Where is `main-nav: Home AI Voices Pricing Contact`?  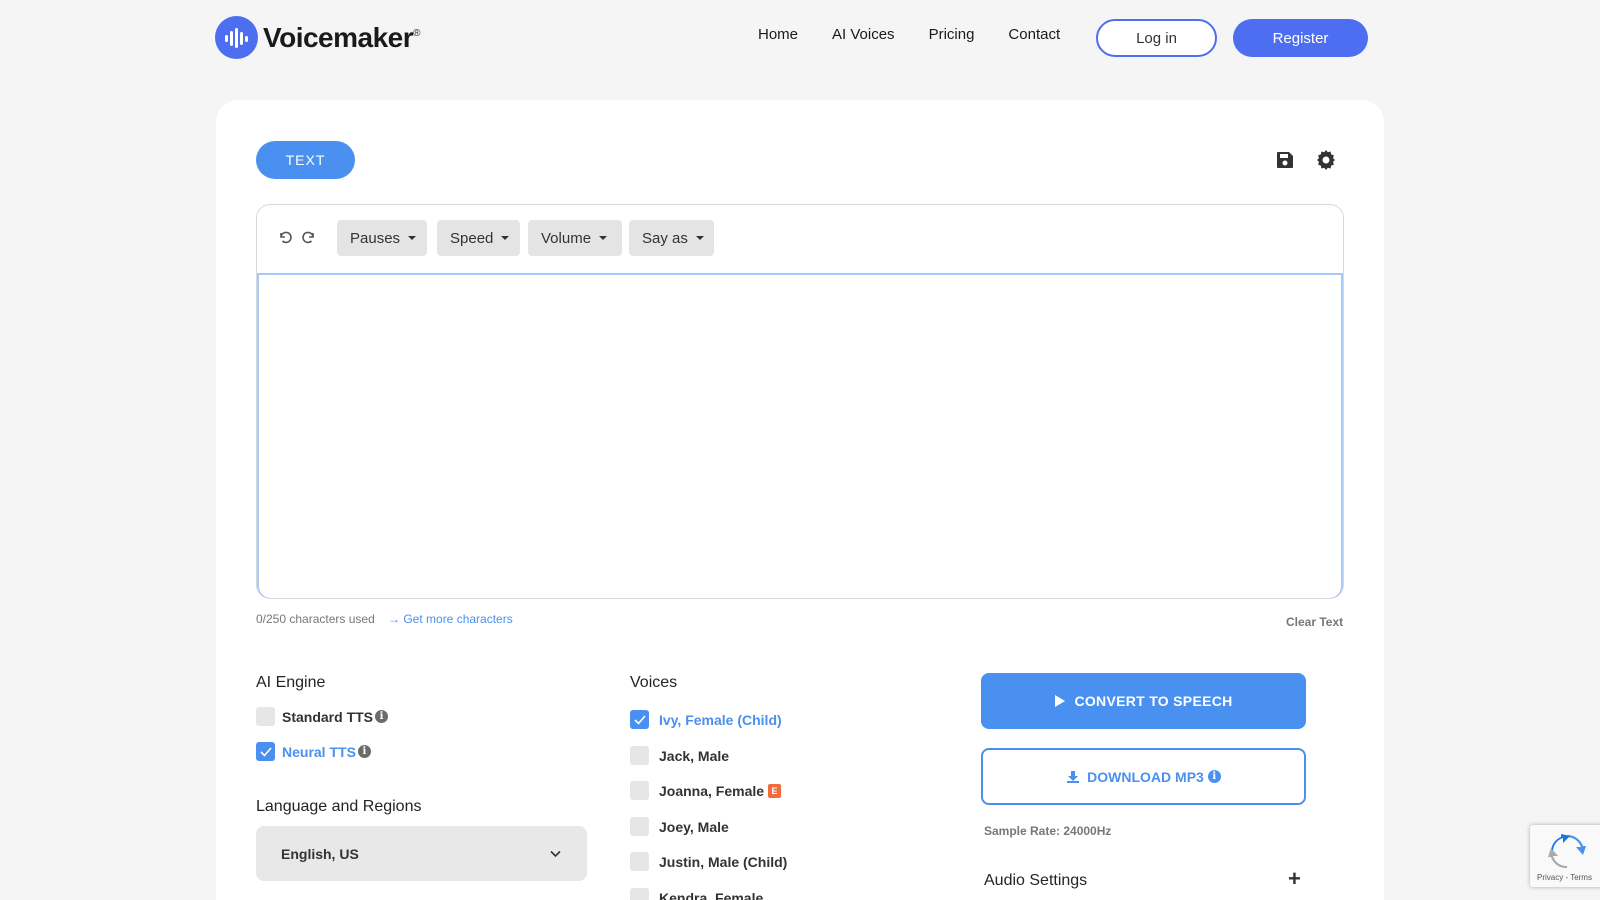
main-nav: Home AI Voices Pricing Contact is located at coordinates (926, 34).